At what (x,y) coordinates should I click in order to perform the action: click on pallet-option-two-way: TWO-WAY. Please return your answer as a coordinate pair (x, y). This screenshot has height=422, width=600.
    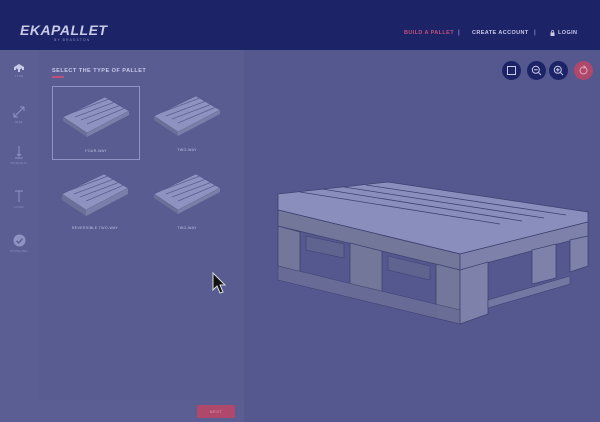
    Looking at the image, I should click on (187, 122).